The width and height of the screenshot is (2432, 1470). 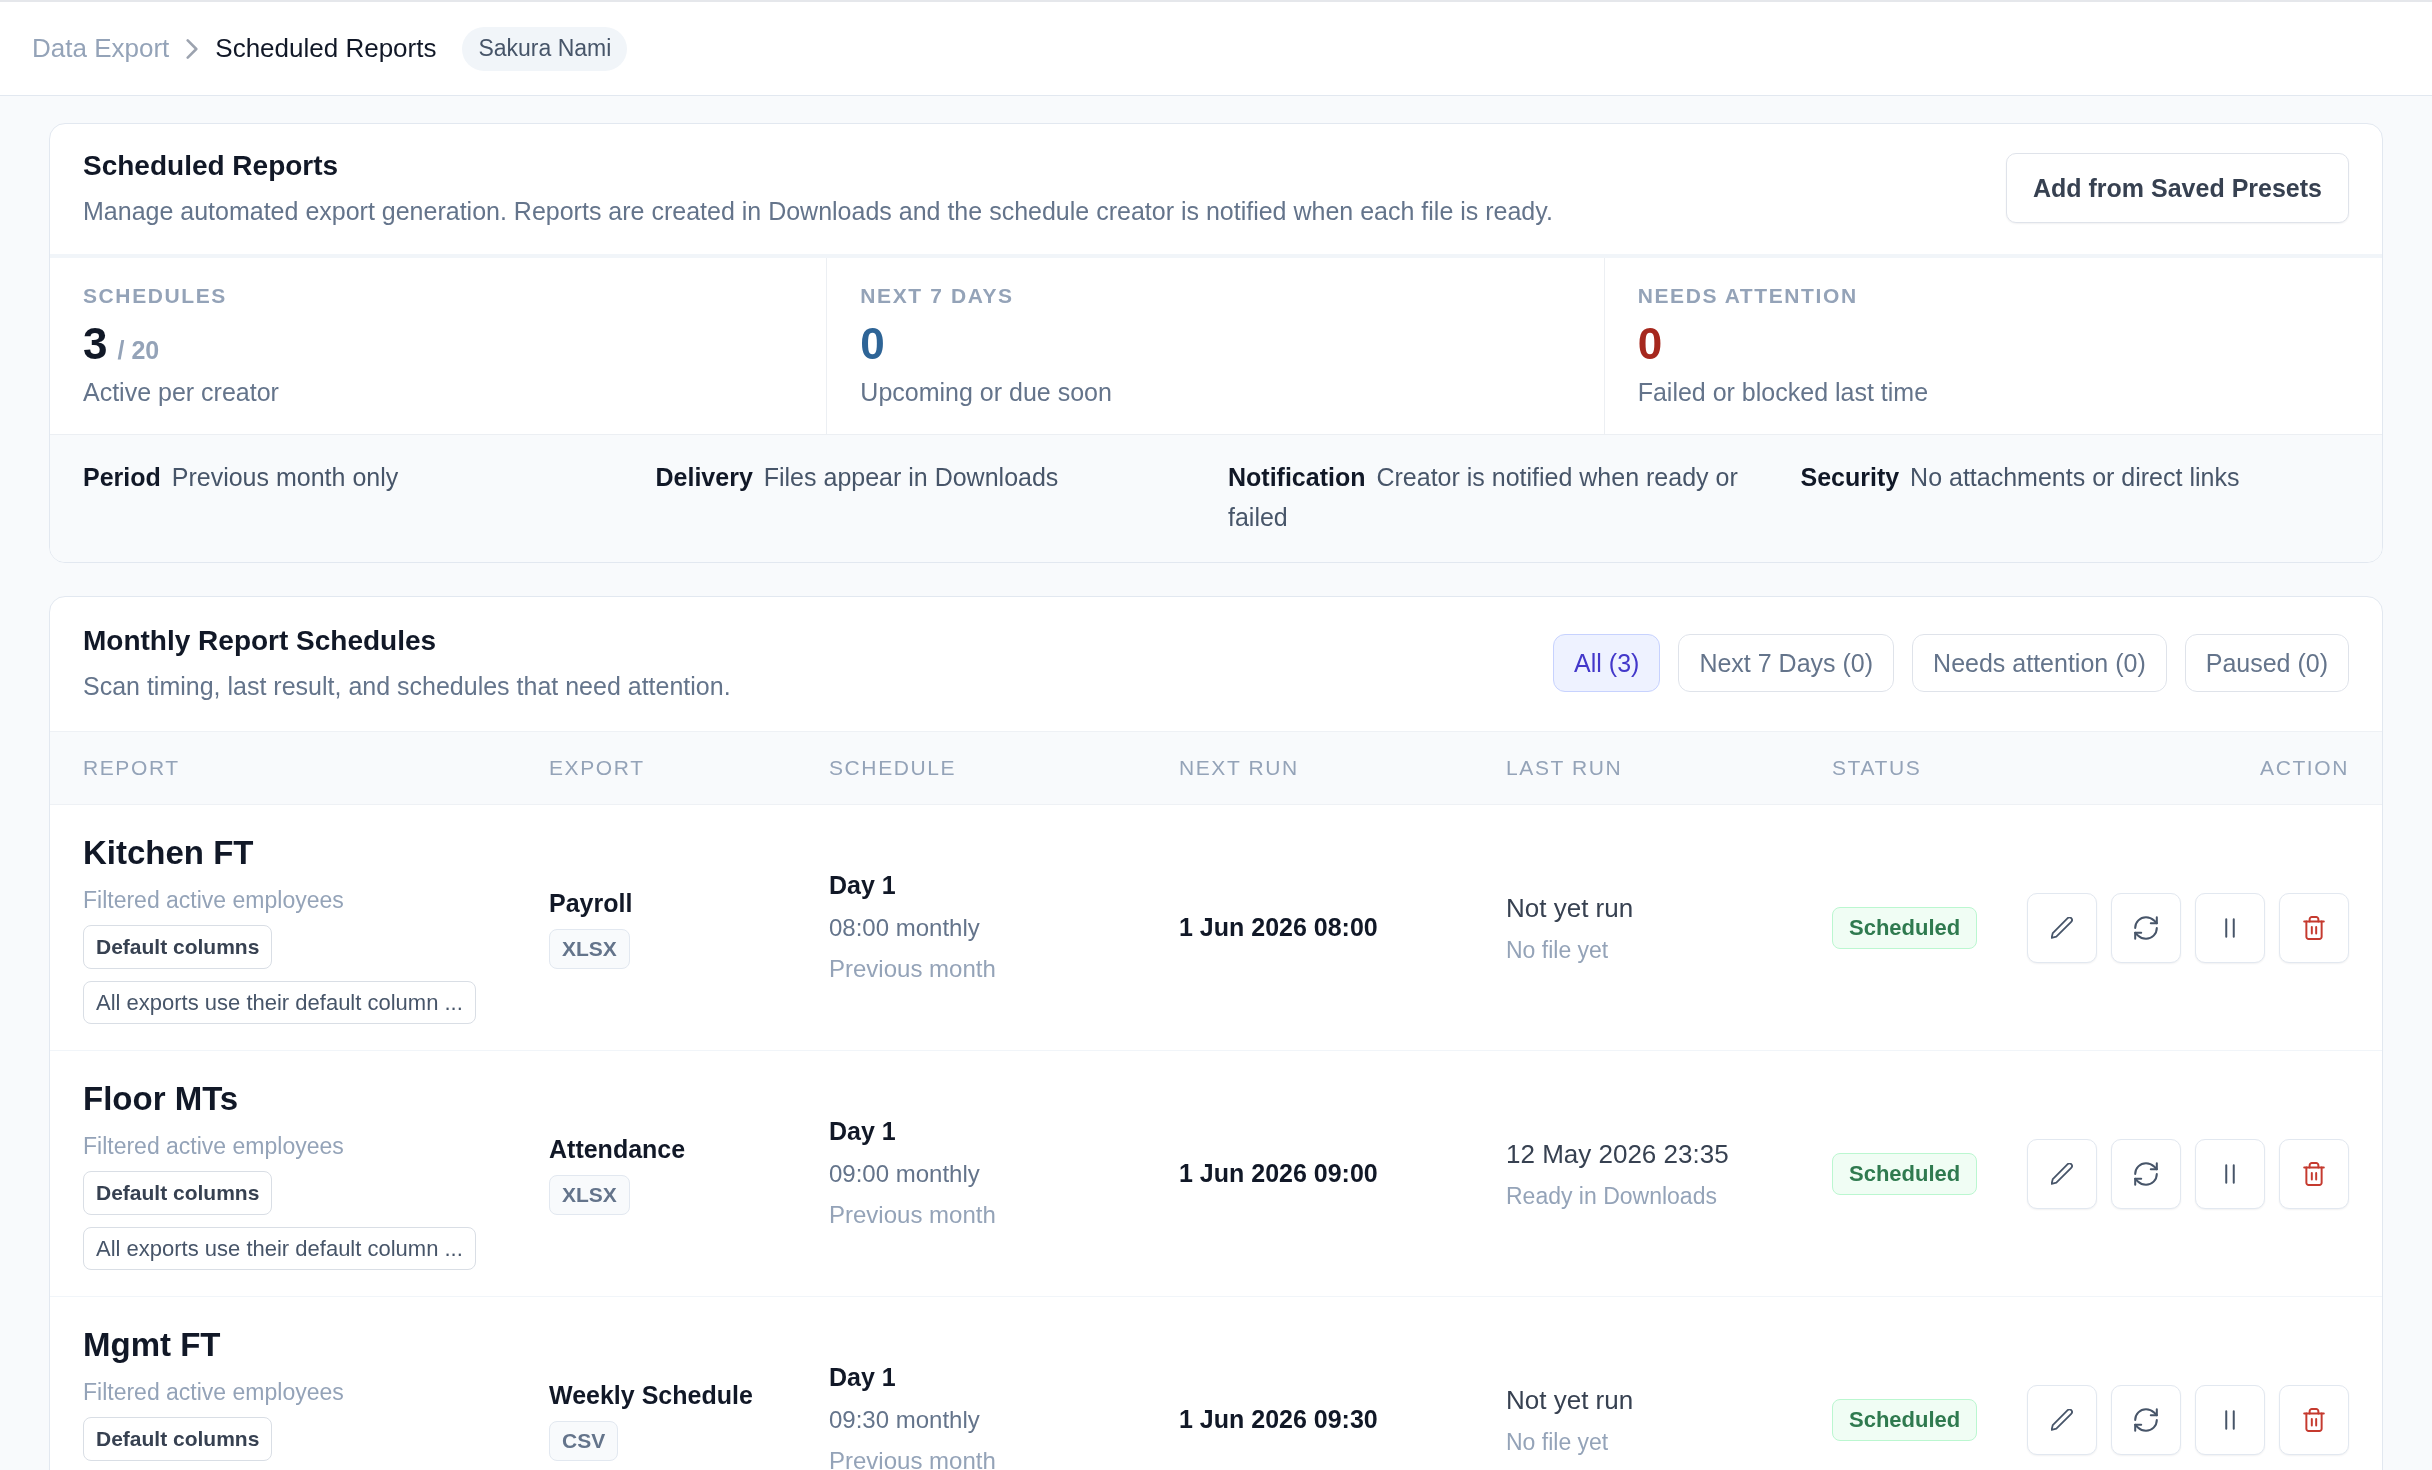 I want to click on stat-label: NEEDS ATTENTION, so click(x=1748, y=296).